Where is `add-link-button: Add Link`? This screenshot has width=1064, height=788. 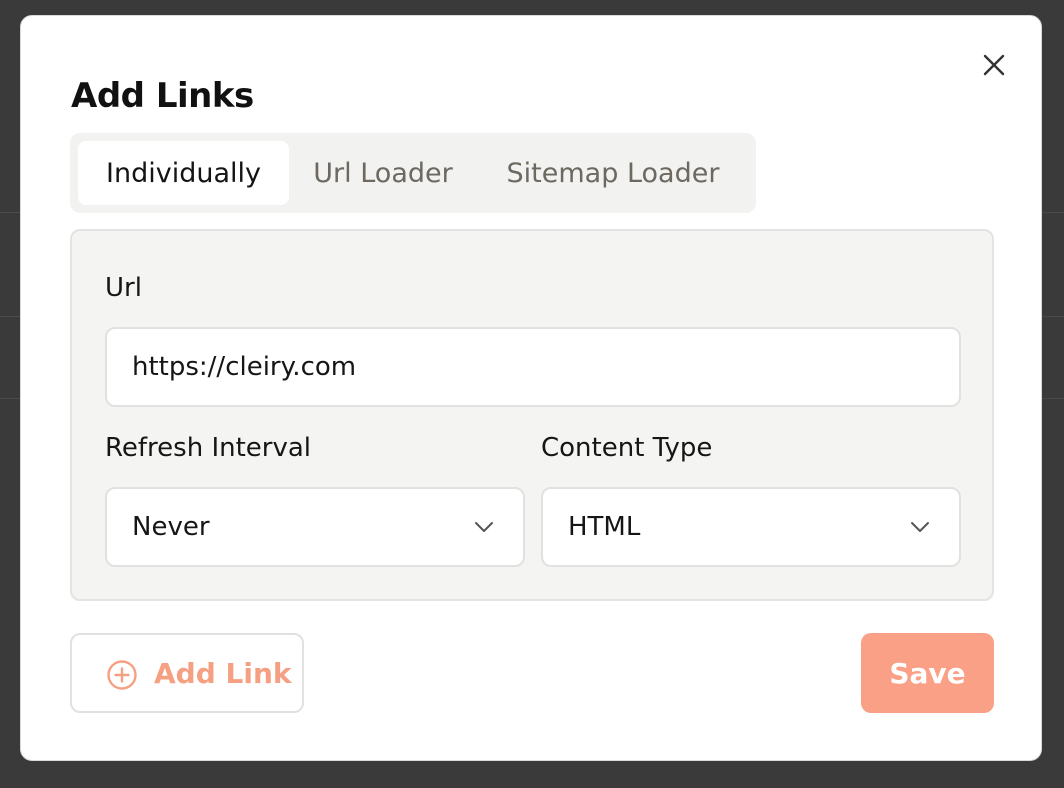
add-link-button: Add Link is located at coordinates (187, 673).